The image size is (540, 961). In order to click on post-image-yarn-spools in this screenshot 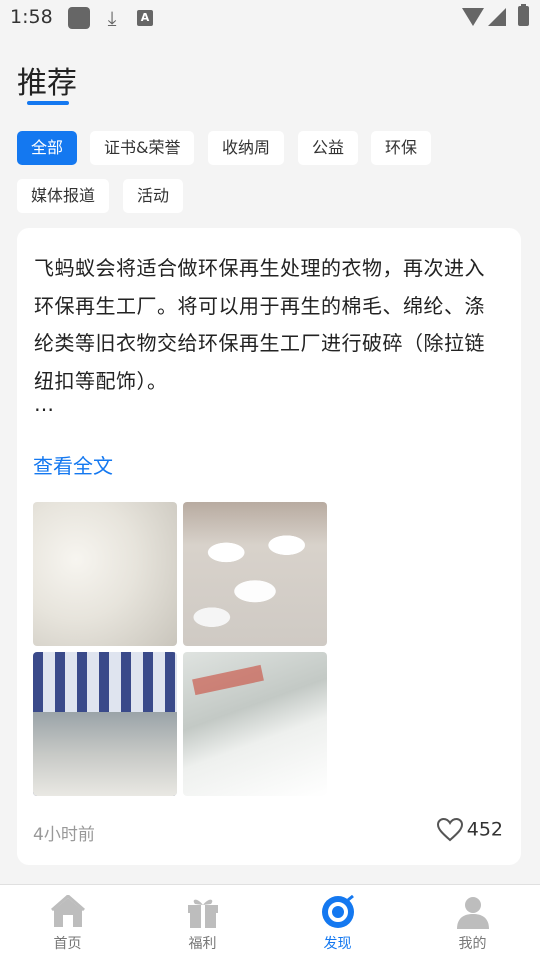, I will do `click(255, 574)`.